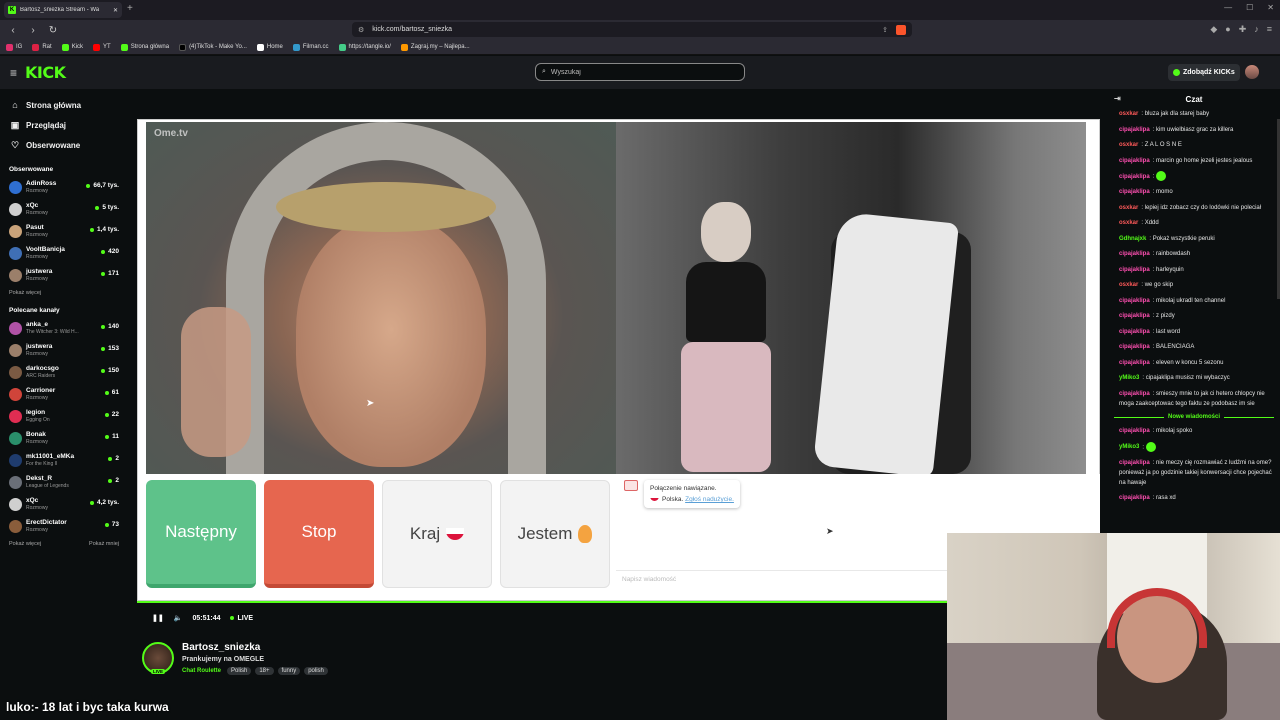 This screenshot has width=1280, height=720. What do you see at coordinates (1243, 29) in the screenshot?
I see `puzzle-icon: ✚` at bounding box center [1243, 29].